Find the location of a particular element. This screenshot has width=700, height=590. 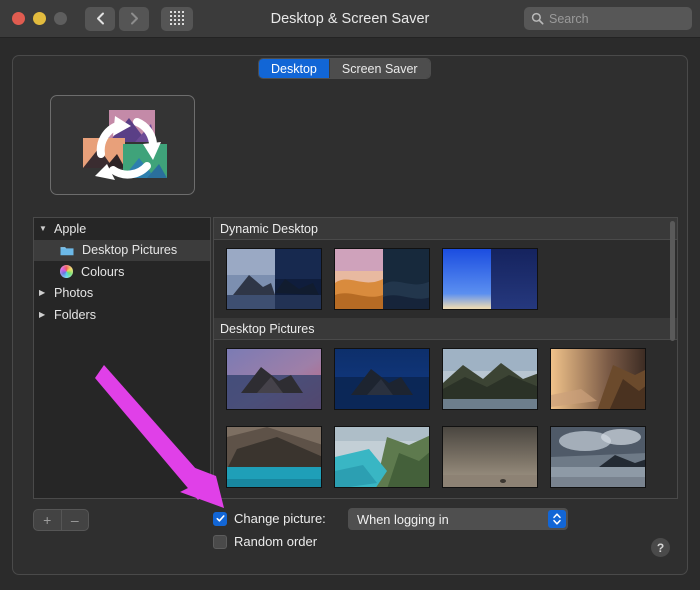

random-order-control: Random order is located at coordinates (265, 541).